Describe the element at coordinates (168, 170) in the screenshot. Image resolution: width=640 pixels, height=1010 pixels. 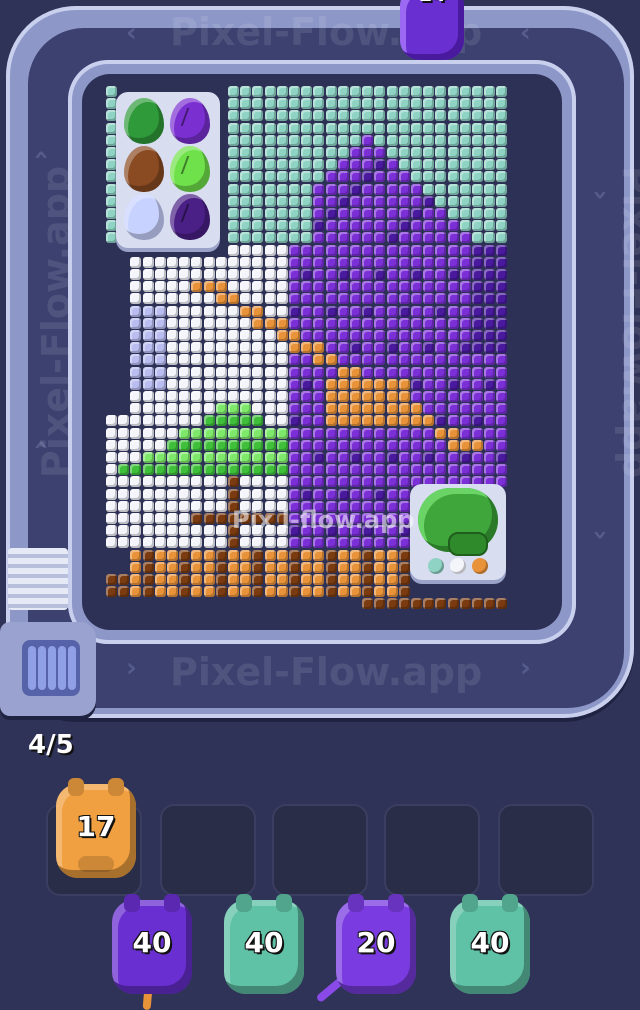
I see `egg-tray` at that location.